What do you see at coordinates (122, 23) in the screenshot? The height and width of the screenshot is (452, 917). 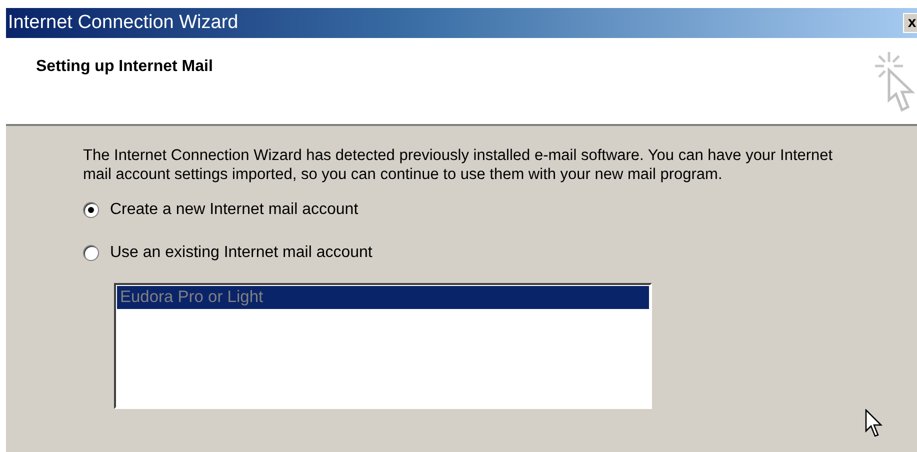 I see `window-title: Internet Connection Wizard` at bounding box center [122, 23].